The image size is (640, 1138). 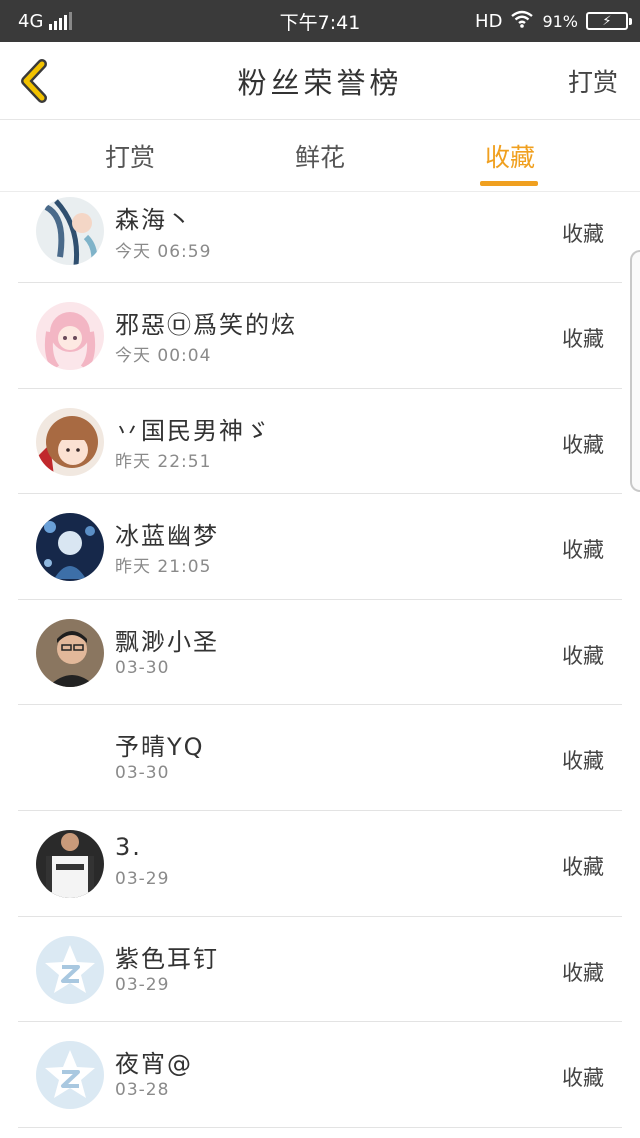 What do you see at coordinates (320, 1075) in the screenshot?
I see `list-item: 夜宵@ 03-28 收藏` at bounding box center [320, 1075].